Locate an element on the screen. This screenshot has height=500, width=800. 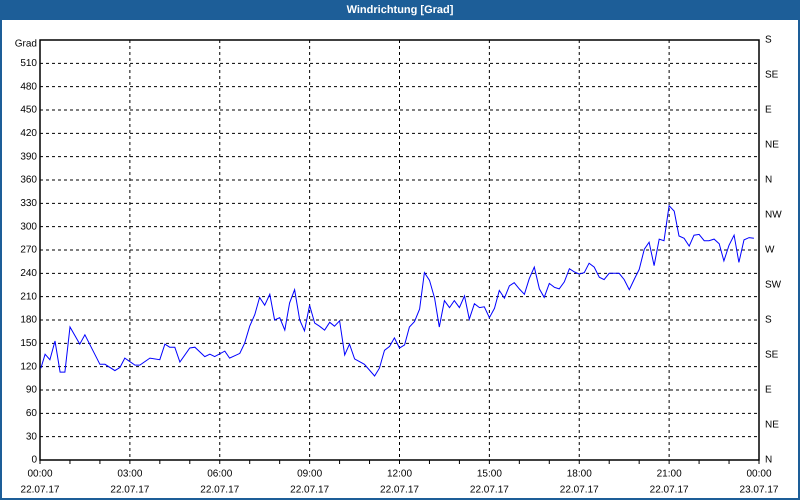
y-tick-label: 210 is located at coordinates (28, 296).